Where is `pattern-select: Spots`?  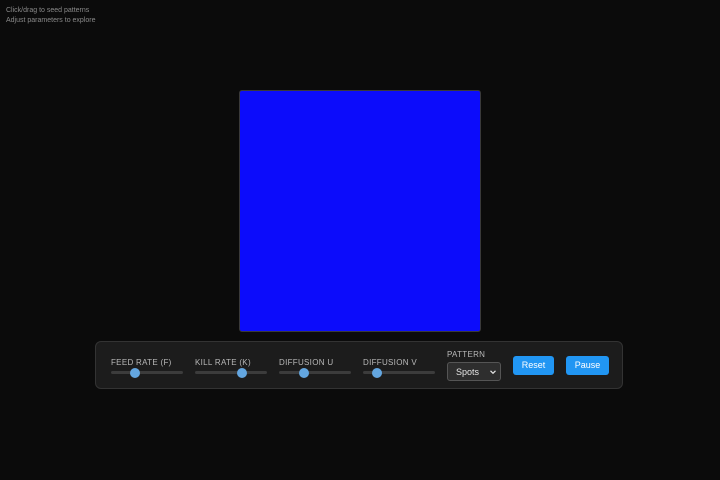
pattern-select: Spots is located at coordinates (474, 371).